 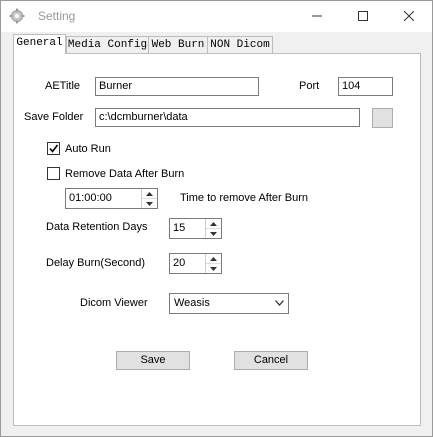 I want to click on tab-web-burn: Web Burn, so click(x=178, y=44).